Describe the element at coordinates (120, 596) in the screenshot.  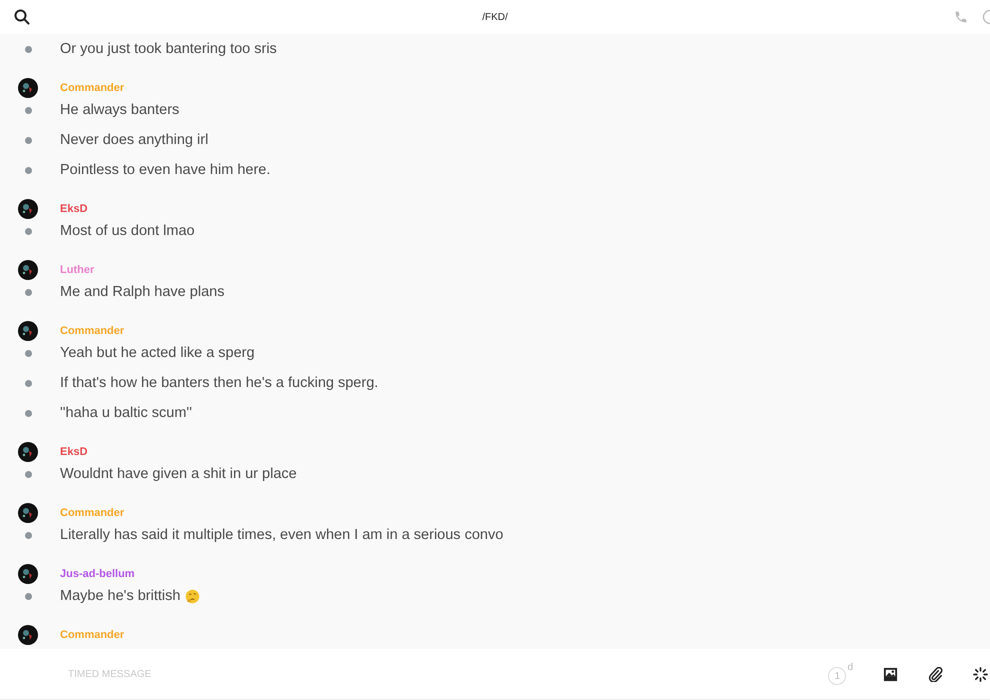
I see `message-text: Maybe he's brittish` at that location.